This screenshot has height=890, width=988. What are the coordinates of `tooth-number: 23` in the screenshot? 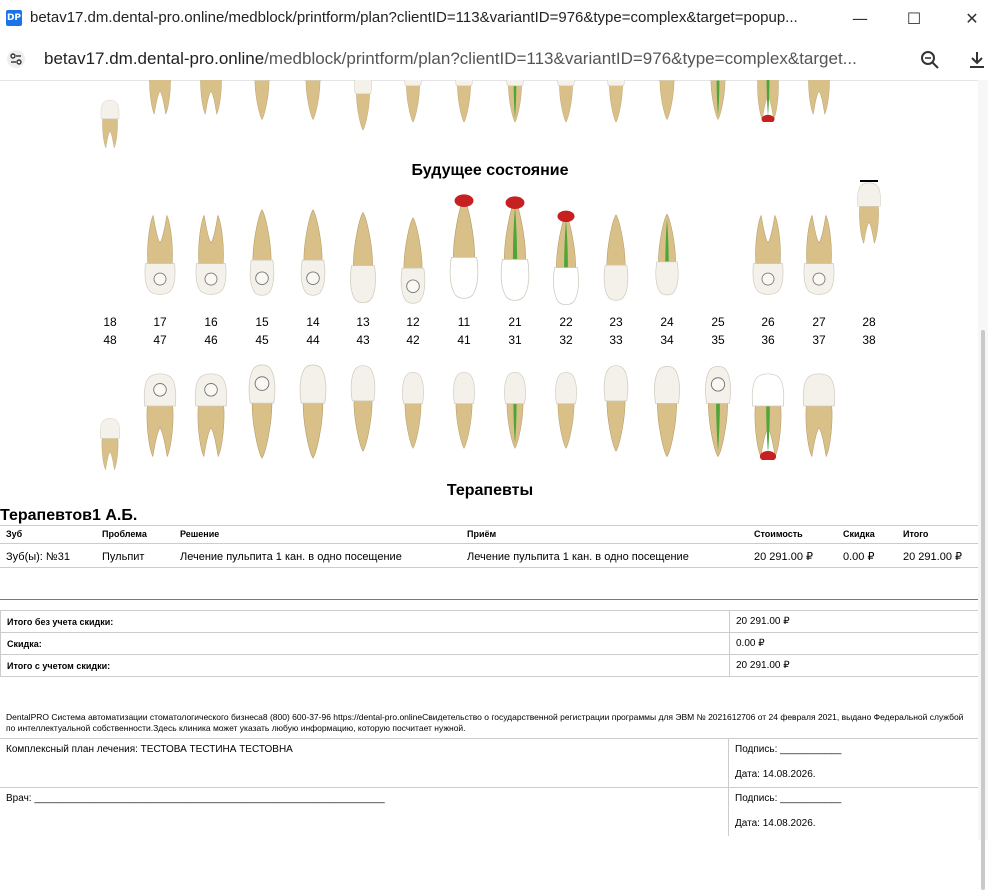 It's located at (616, 322).